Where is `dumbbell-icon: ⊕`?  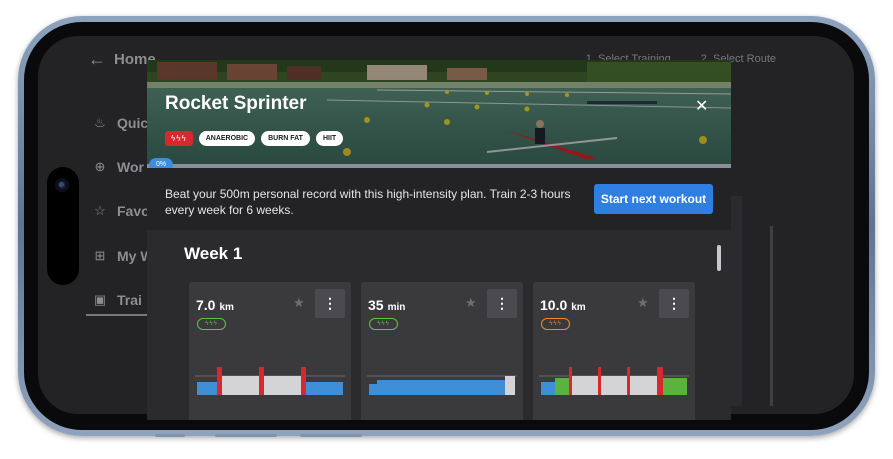
dumbbell-icon: ⊕ is located at coordinates (100, 166).